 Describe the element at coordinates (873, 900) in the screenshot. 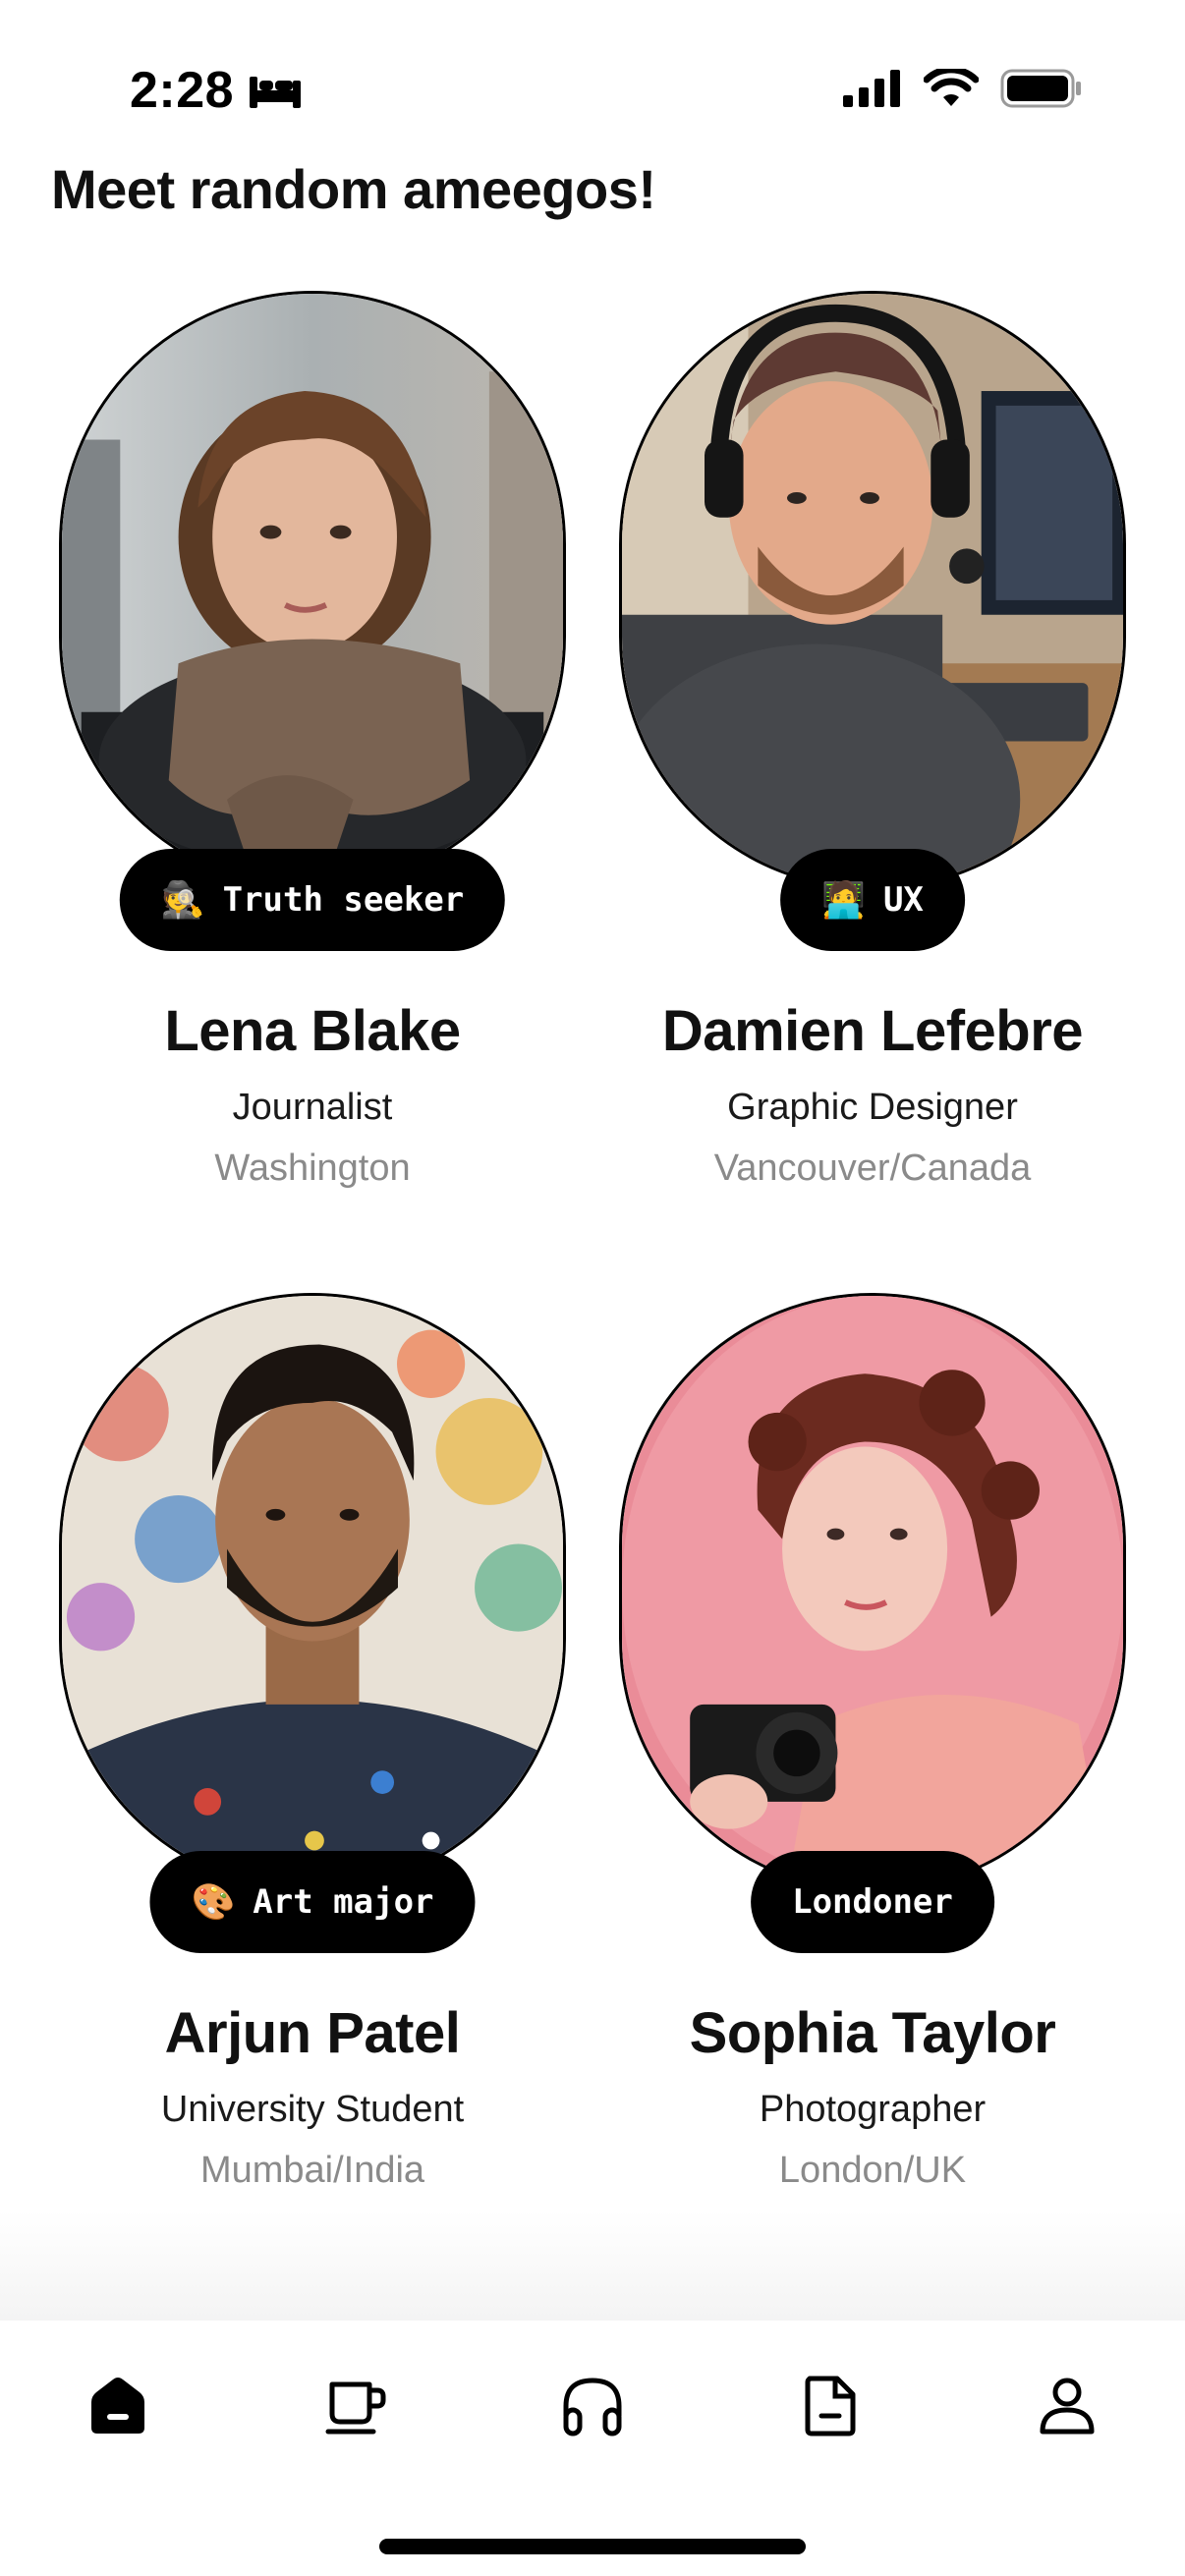

I see `badge: 🧑‍💻 UX` at that location.